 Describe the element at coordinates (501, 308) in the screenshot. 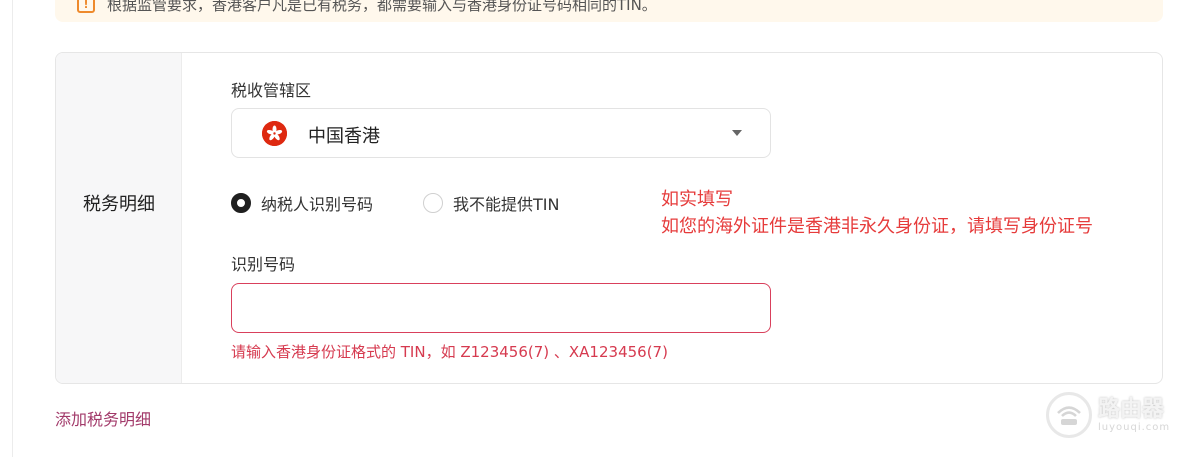

I see `id-number-input` at that location.